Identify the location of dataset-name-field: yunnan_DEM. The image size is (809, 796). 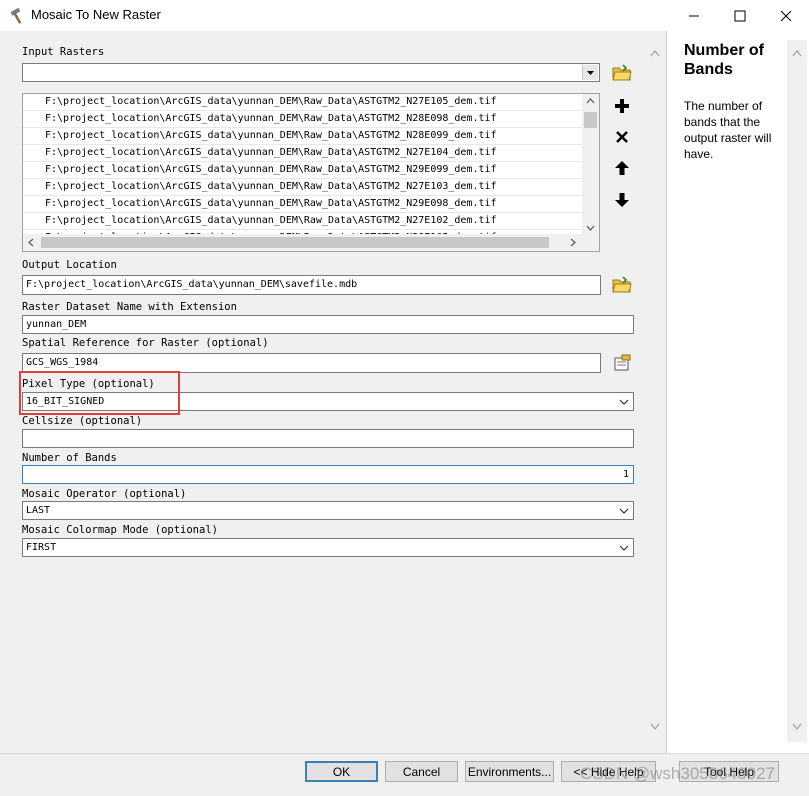
(328, 324).